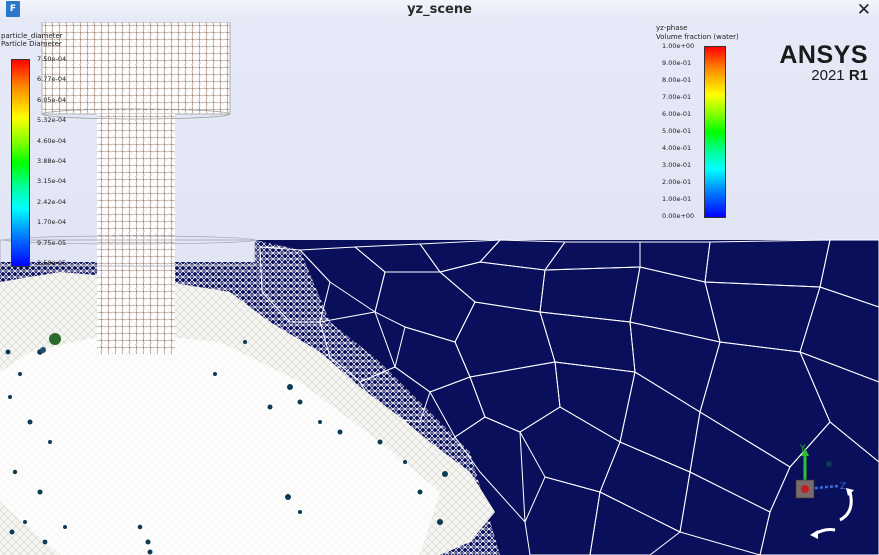 The height and width of the screenshot is (555, 879). I want to click on legend-tick-label: 3.88e-04, so click(52, 161).